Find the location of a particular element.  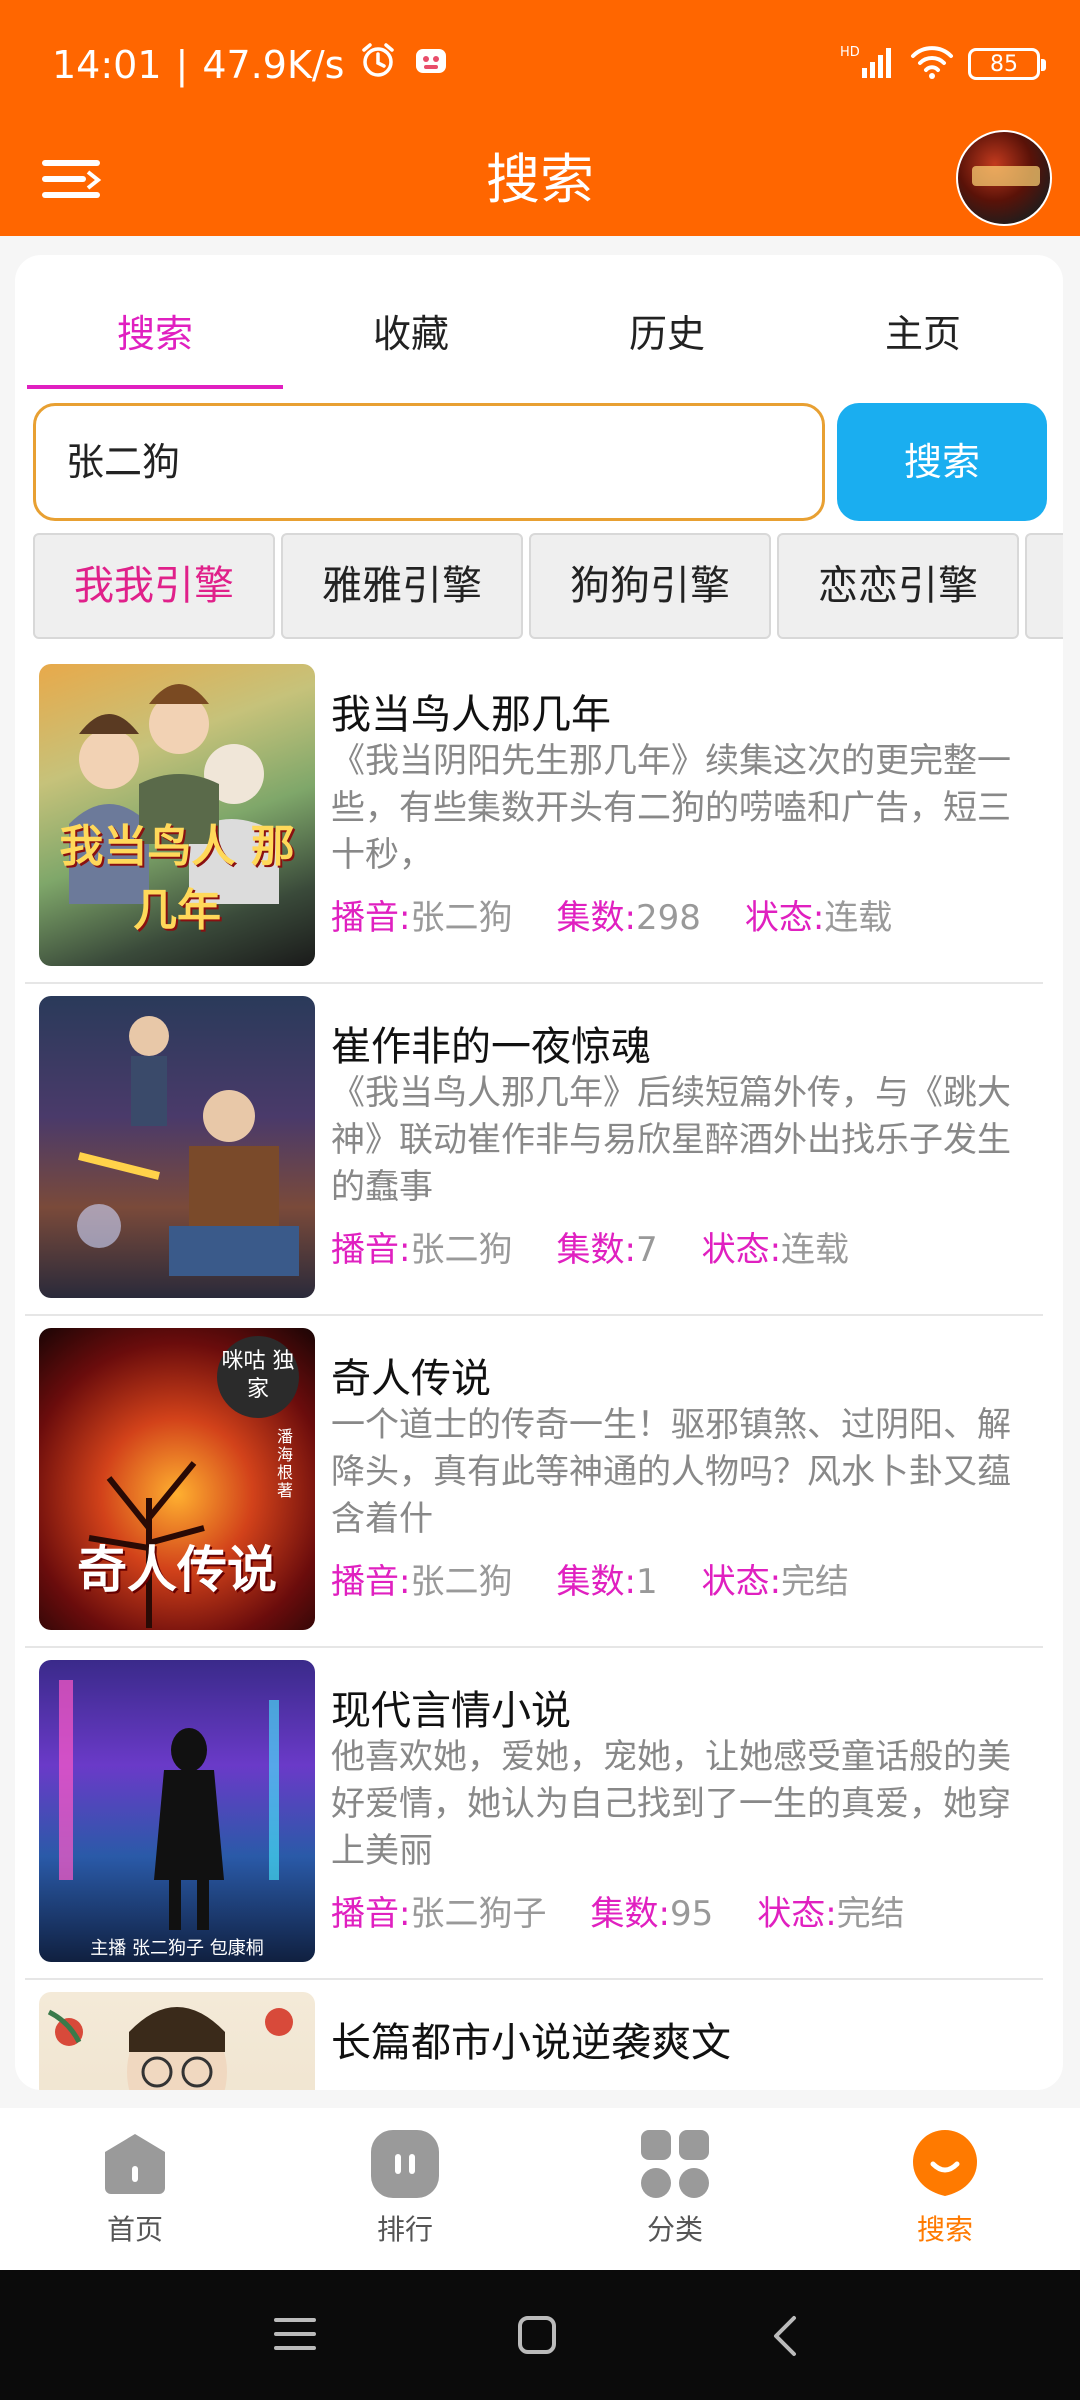

battery-icon: 85 is located at coordinates (1007, 64).